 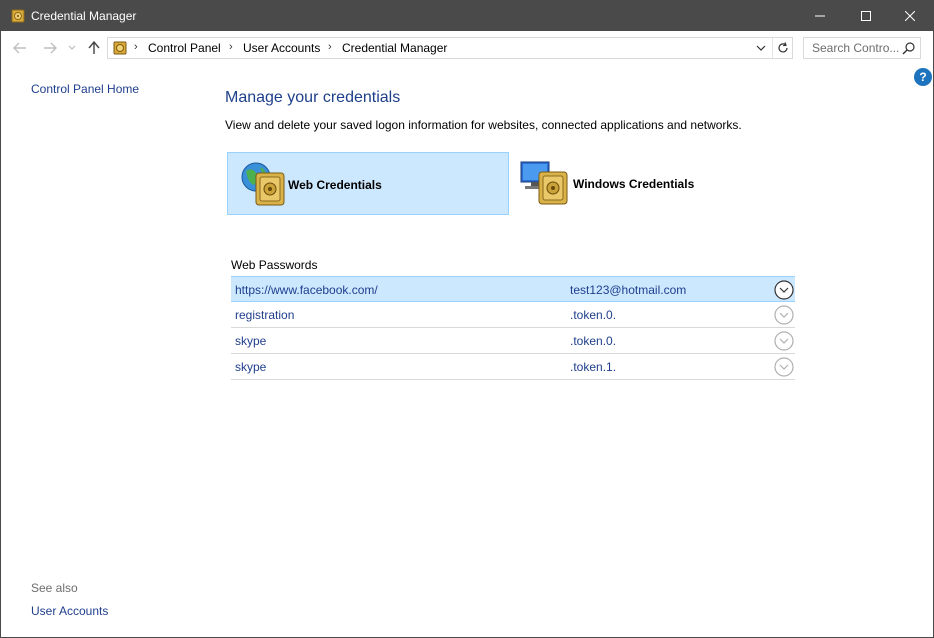 What do you see at coordinates (120, 48) in the screenshot?
I see `control-panel-icon` at bounding box center [120, 48].